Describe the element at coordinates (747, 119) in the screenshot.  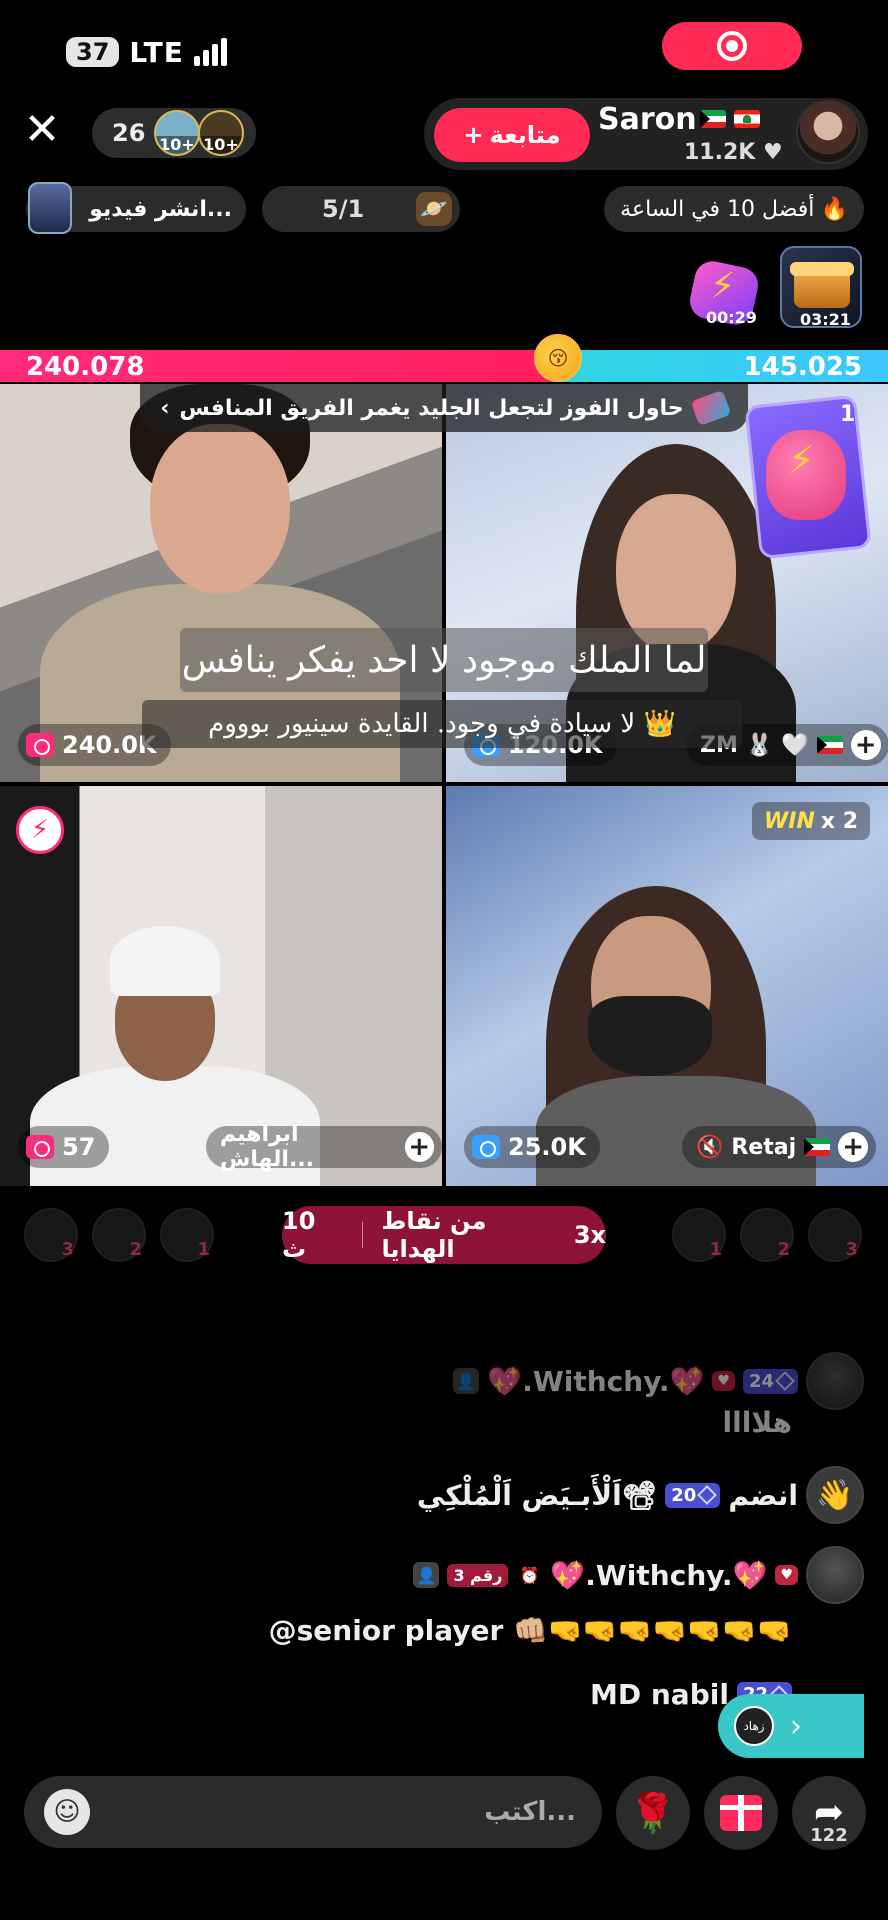
I see `lebanon-flag-icon` at that location.